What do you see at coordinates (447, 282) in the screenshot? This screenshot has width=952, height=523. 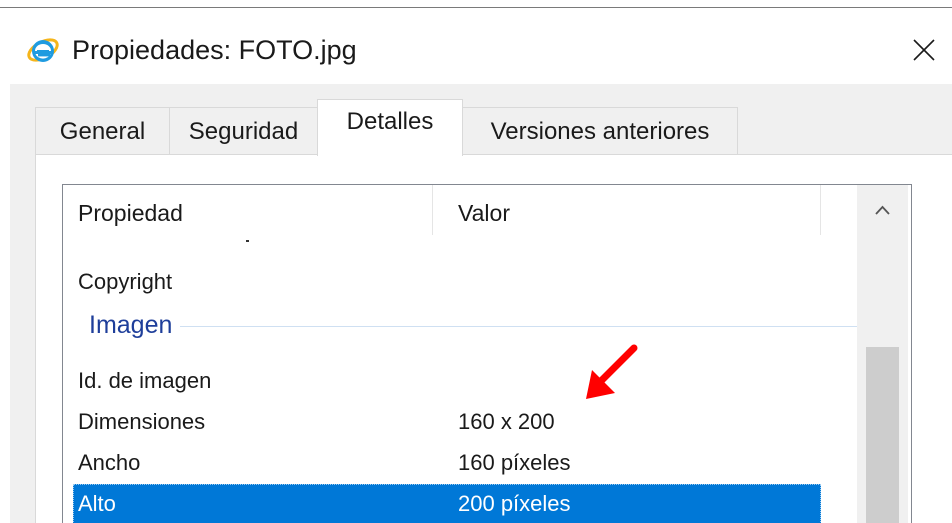 I see `list-item: Copyright` at bounding box center [447, 282].